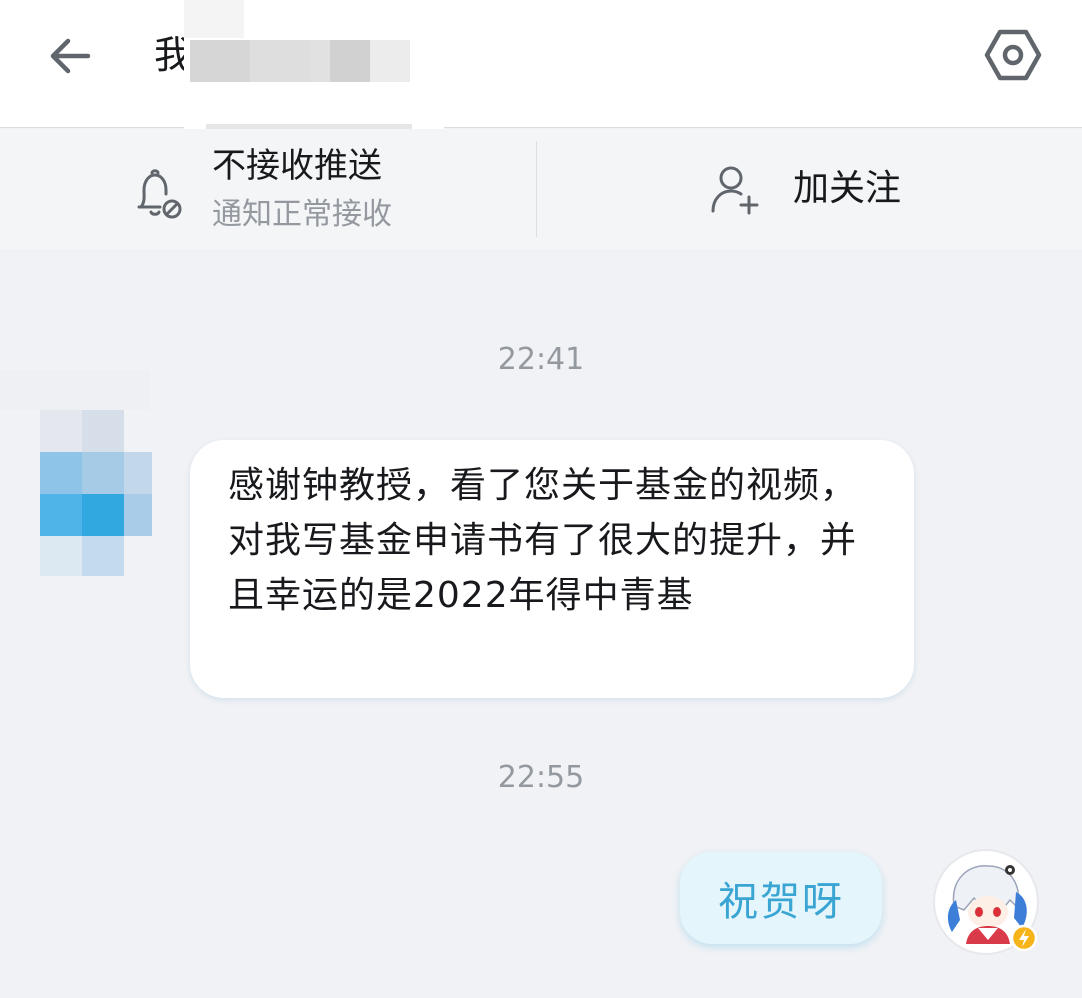  I want to click on push-setting-subtitle: 通知正常接收, so click(302, 214).